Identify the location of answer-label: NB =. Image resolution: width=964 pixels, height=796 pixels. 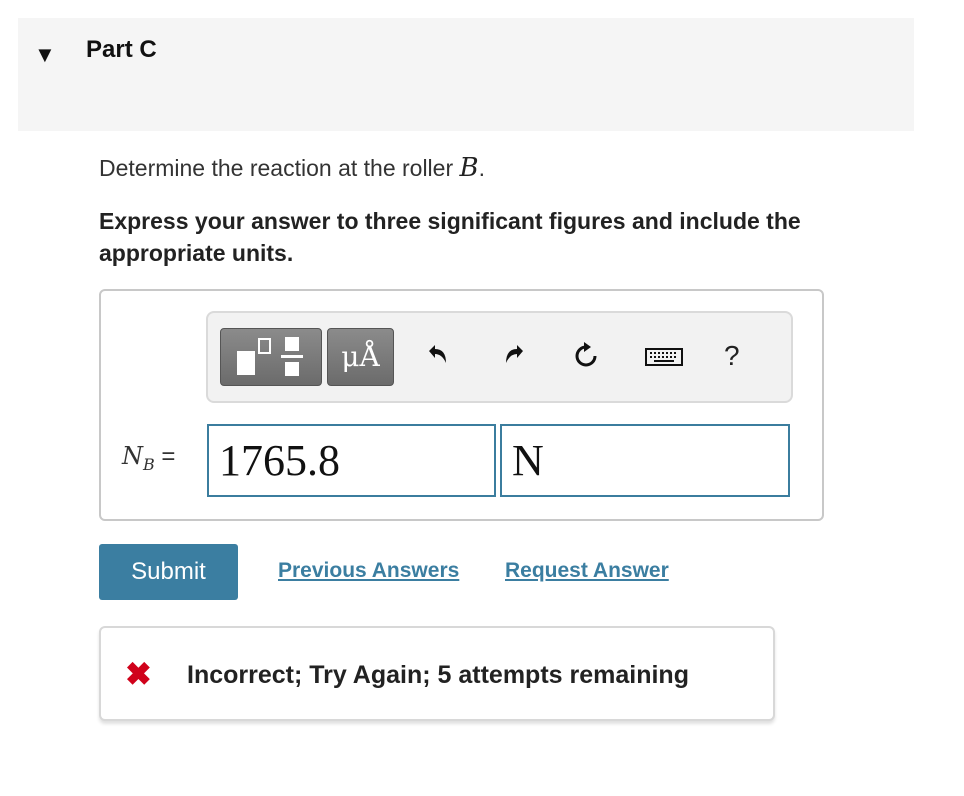
(148, 458).